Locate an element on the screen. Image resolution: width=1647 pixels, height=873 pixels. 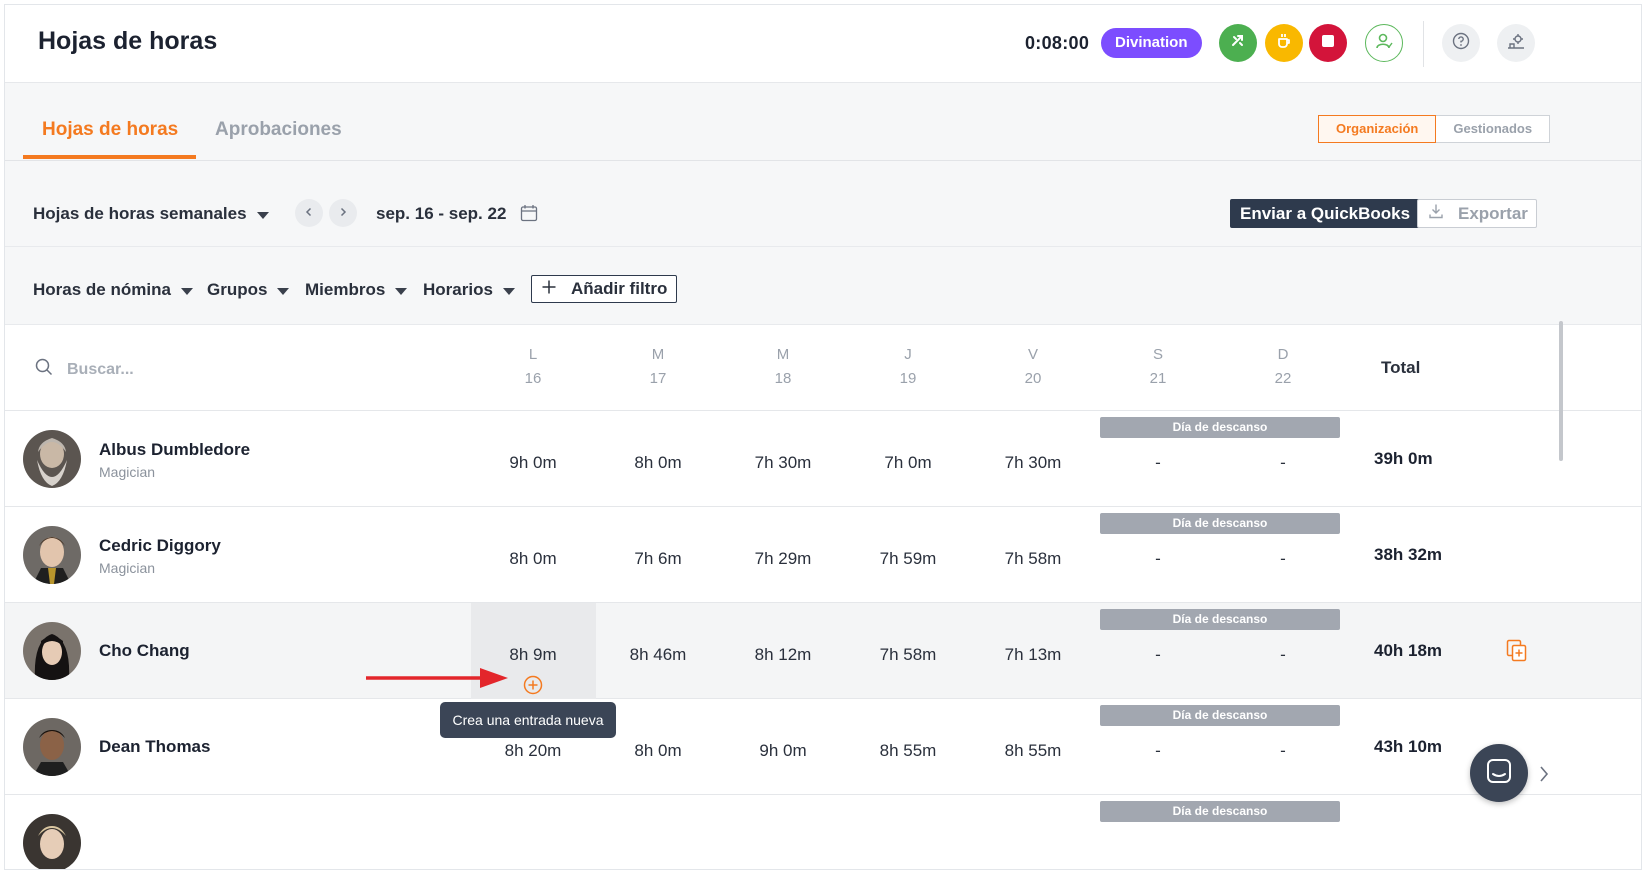
copy-entries-button is located at coordinates (1517, 653).